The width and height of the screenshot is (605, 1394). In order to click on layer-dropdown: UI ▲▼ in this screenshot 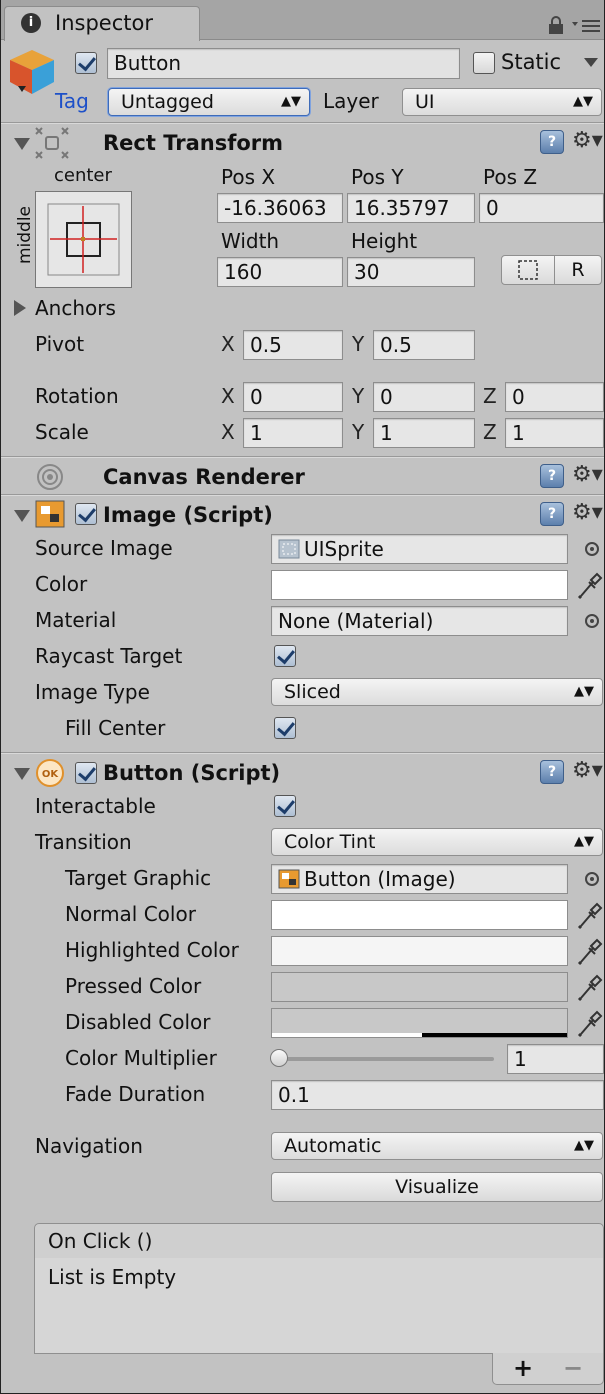, I will do `click(502, 102)`.